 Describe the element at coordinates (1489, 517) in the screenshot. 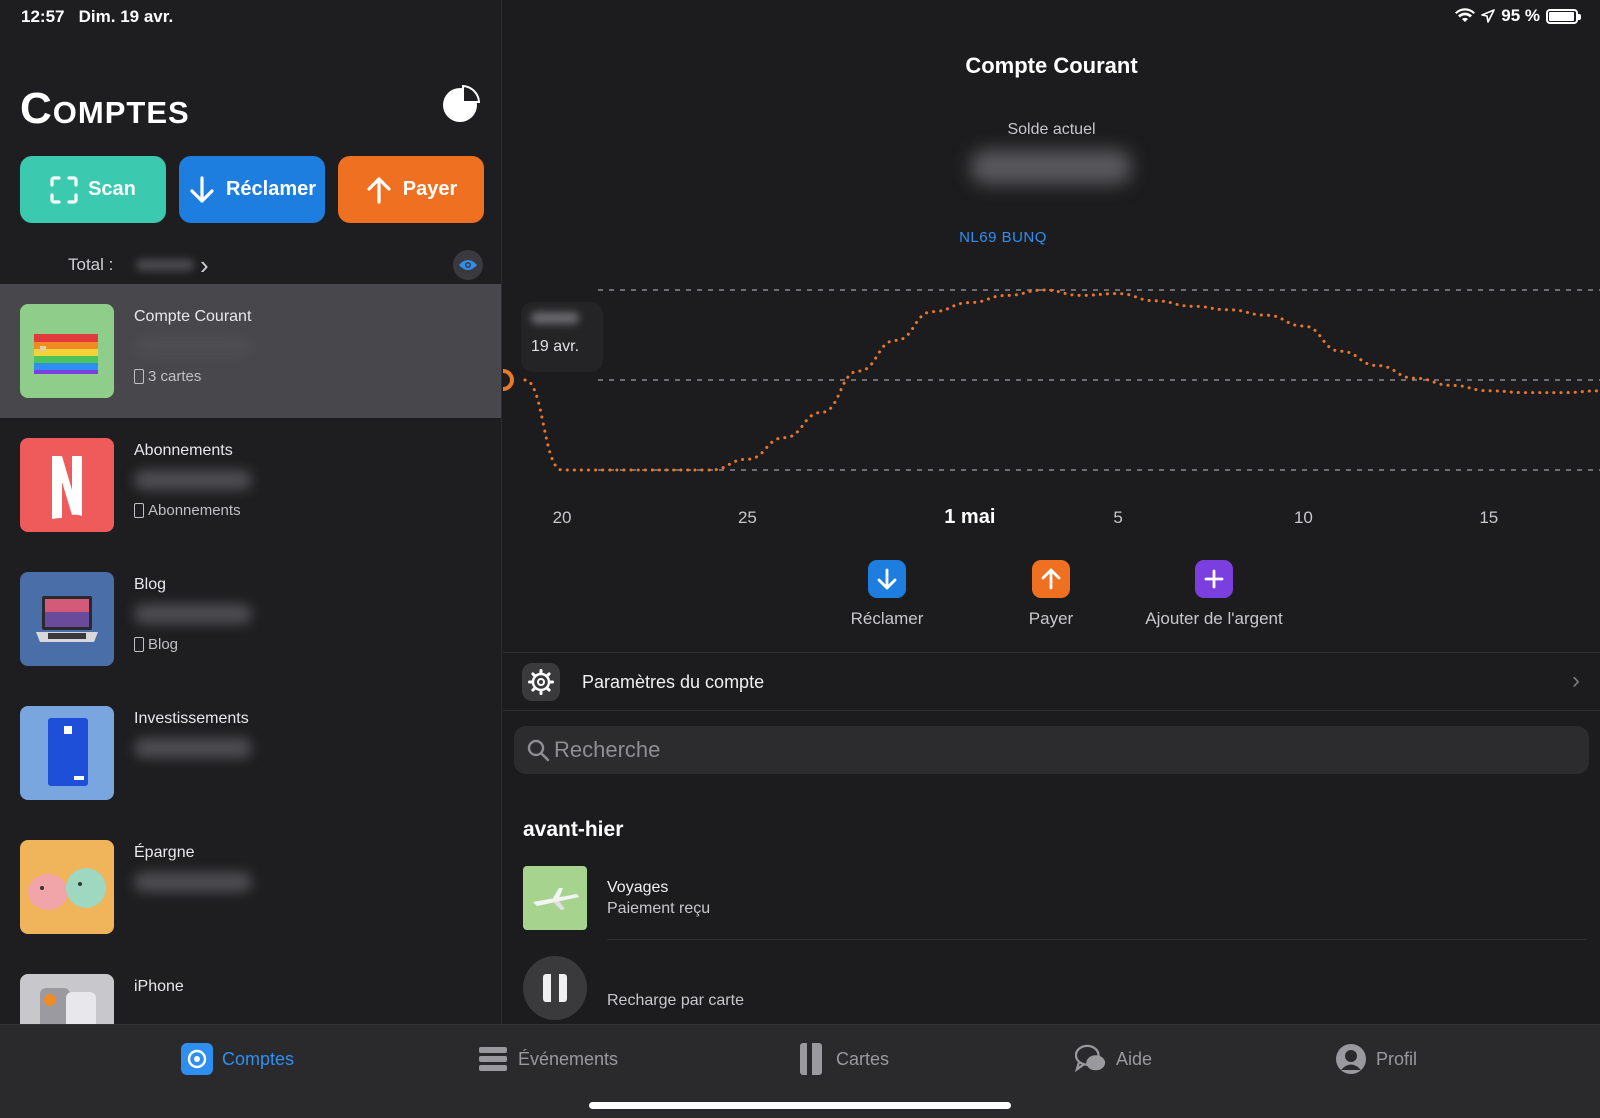

I see `x-tick-label: 15` at that location.